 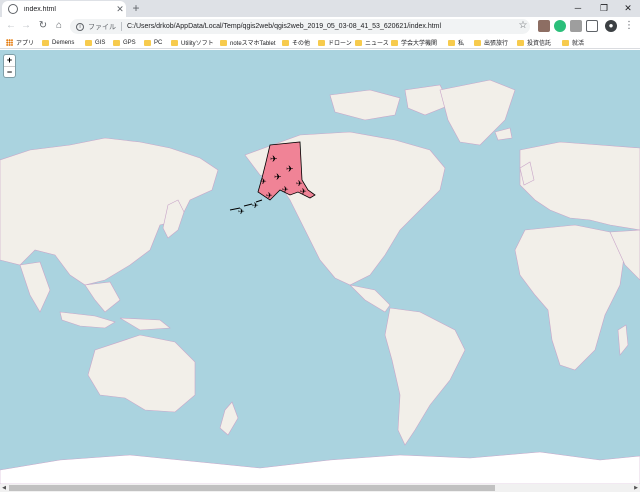 What do you see at coordinates (9, 60) in the screenshot?
I see `zoom-in-button: +` at bounding box center [9, 60].